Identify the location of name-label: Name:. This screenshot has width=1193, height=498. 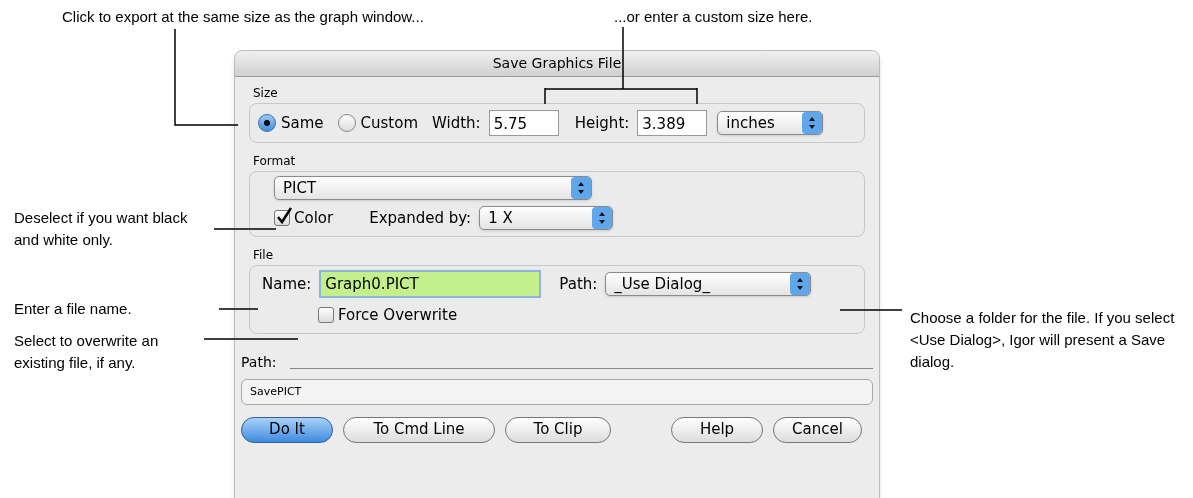
(287, 284).